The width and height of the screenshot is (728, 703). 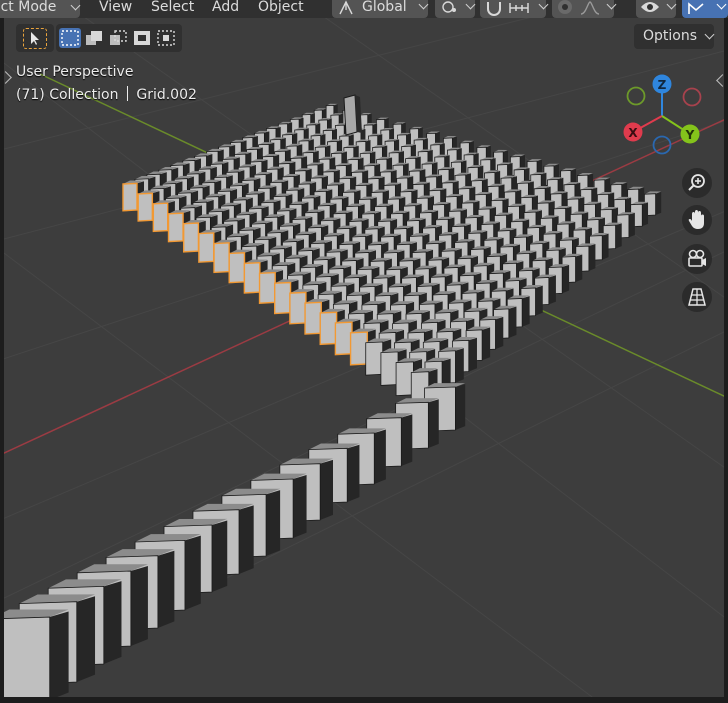 I want to click on proportional-editing-group, so click(x=584, y=9).